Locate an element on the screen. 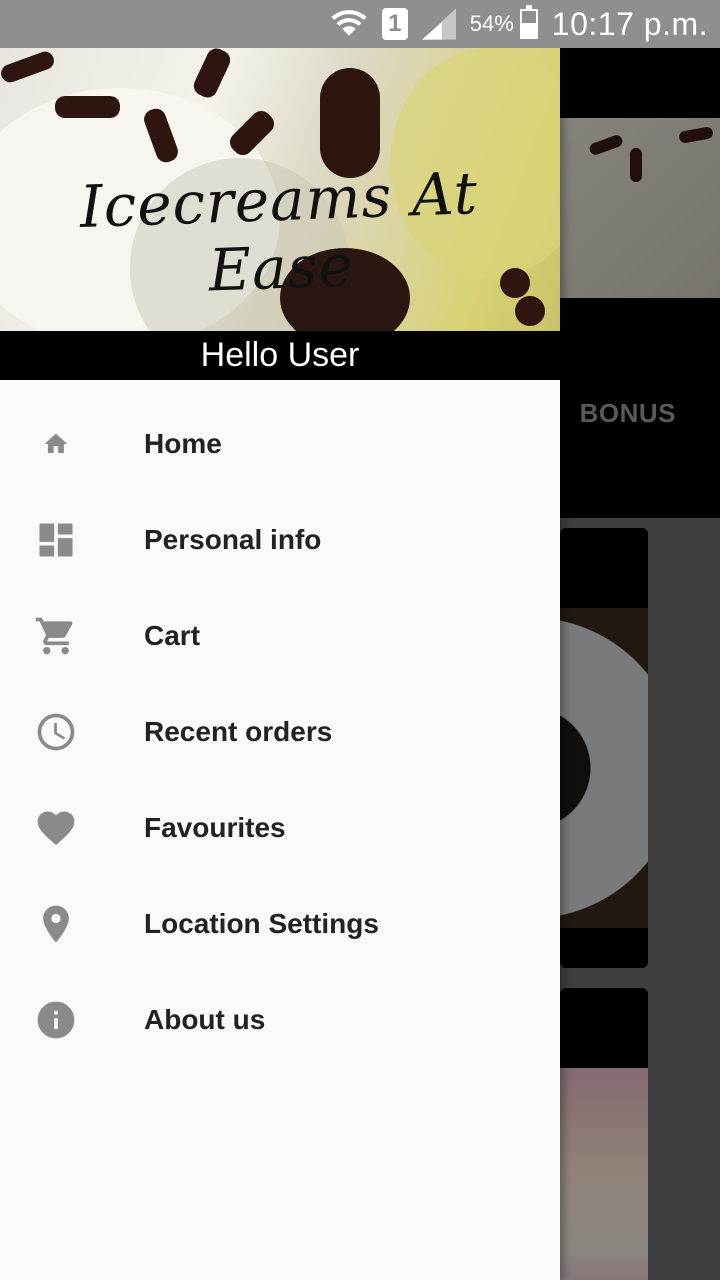  location-pin-icon is located at coordinates (56, 924).